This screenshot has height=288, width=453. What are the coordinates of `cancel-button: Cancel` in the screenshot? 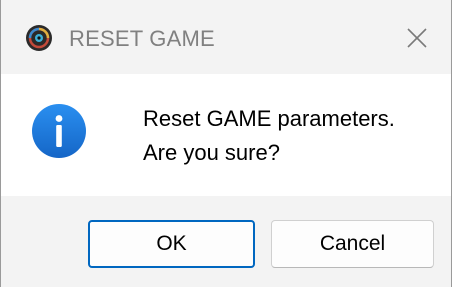 It's located at (352, 244).